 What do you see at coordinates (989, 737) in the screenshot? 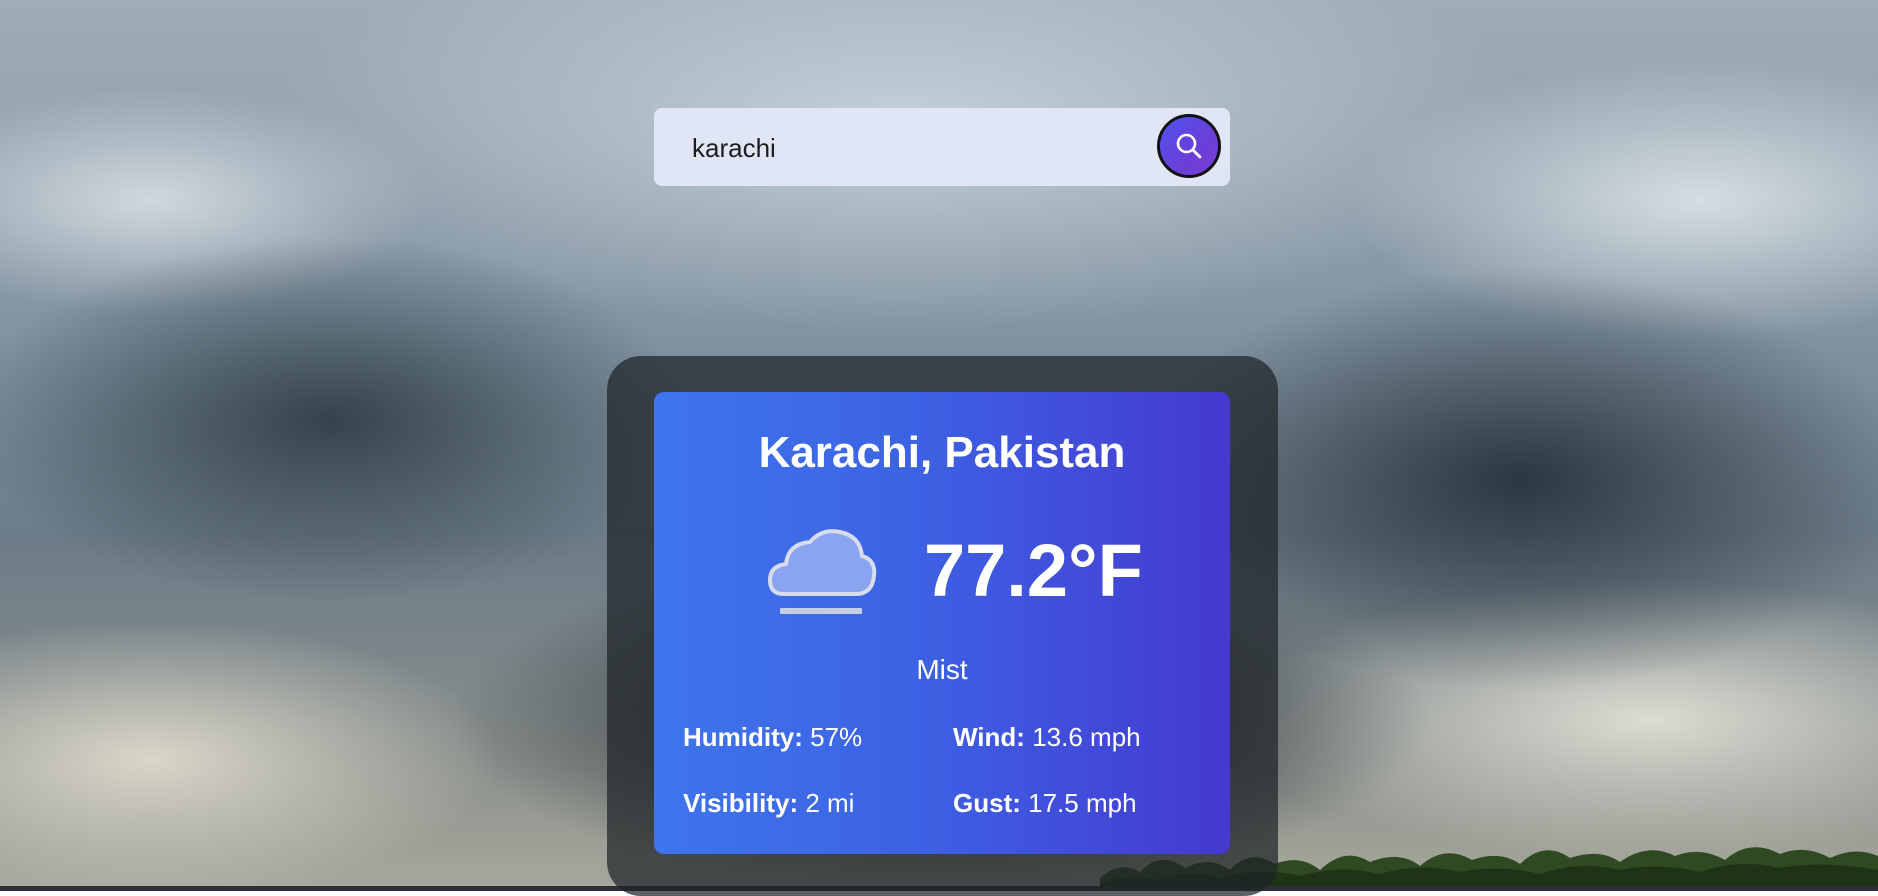
I see `wind-label: Wind:` at bounding box center [989, 737].